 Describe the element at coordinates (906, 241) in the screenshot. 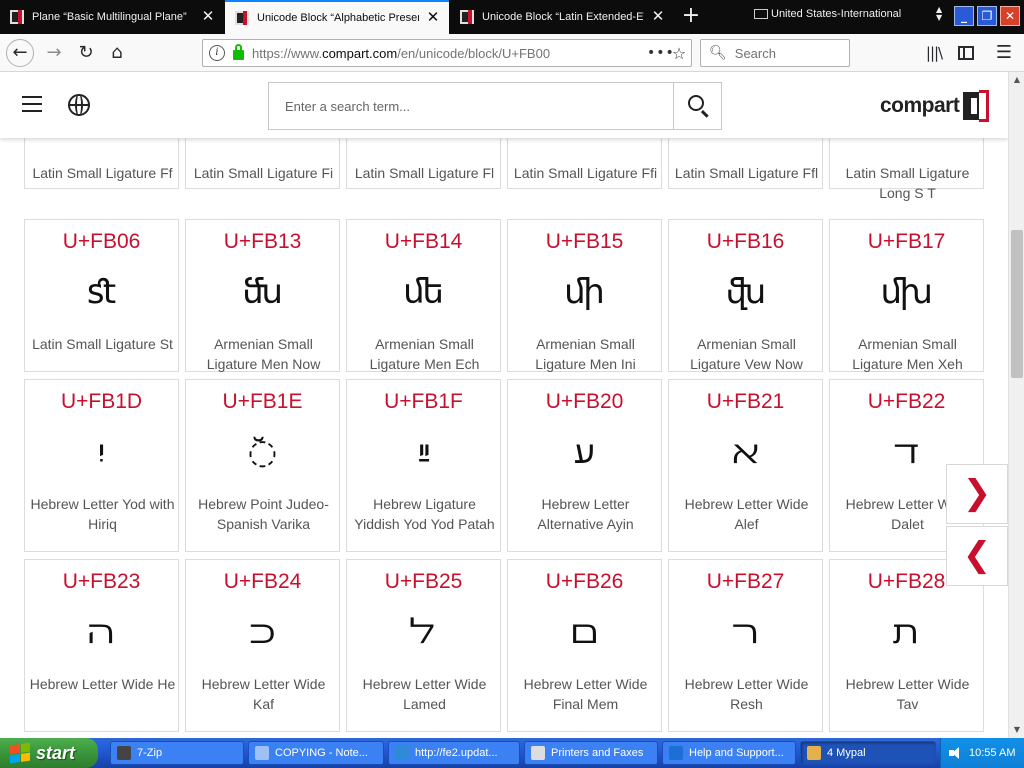

I see `code-point: U+FB17` at that location.